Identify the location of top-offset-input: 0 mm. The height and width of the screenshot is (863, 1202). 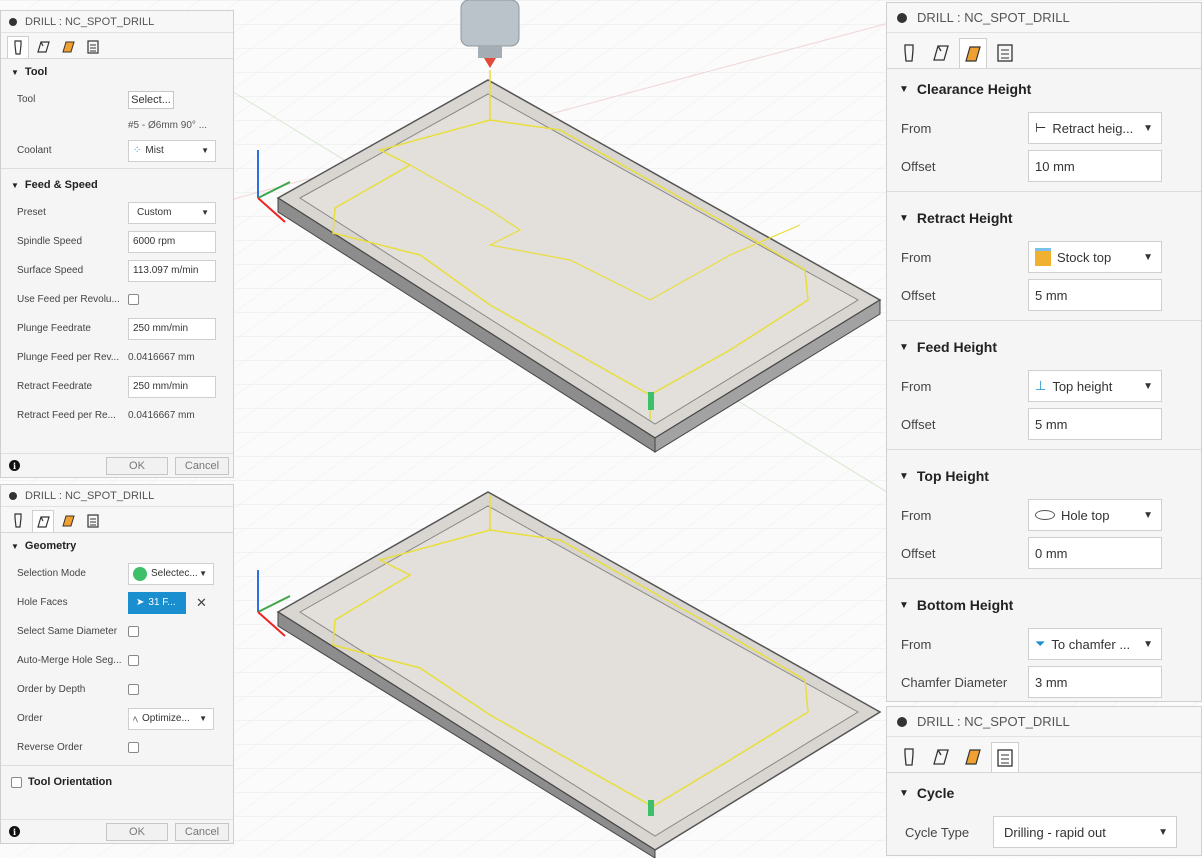
(1095, 553).